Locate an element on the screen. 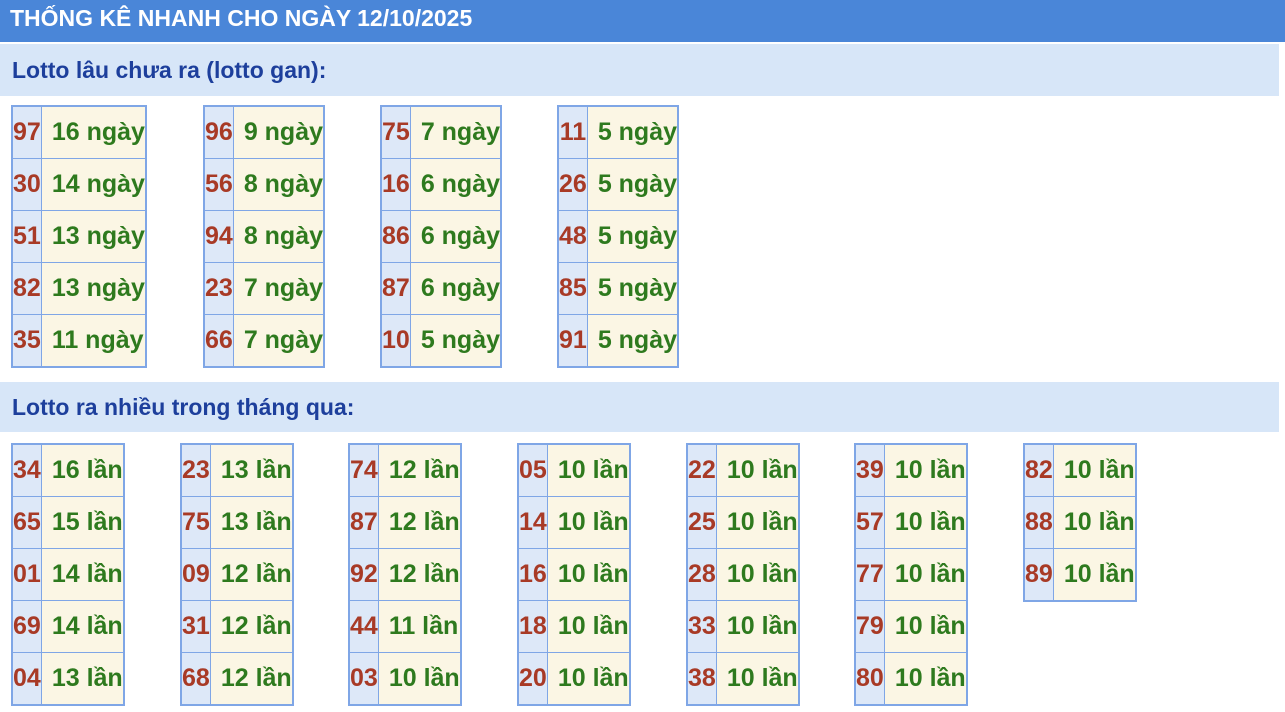 The height and width of the screenshot is (712, 1285). table-row: 79 10 lần is located at coordinates (911, 626).